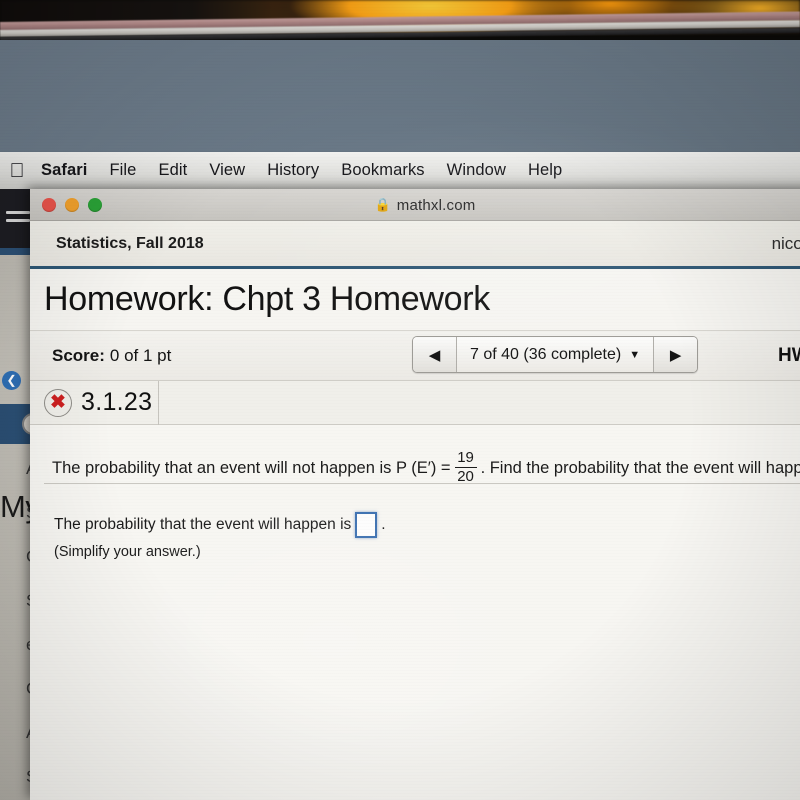 This screenshot has height=800, width=800. What do you see at coordinates (634, 355) in the screenshot?
I see `chevron-down-icon: ▼` at bounding box center [634, 355].